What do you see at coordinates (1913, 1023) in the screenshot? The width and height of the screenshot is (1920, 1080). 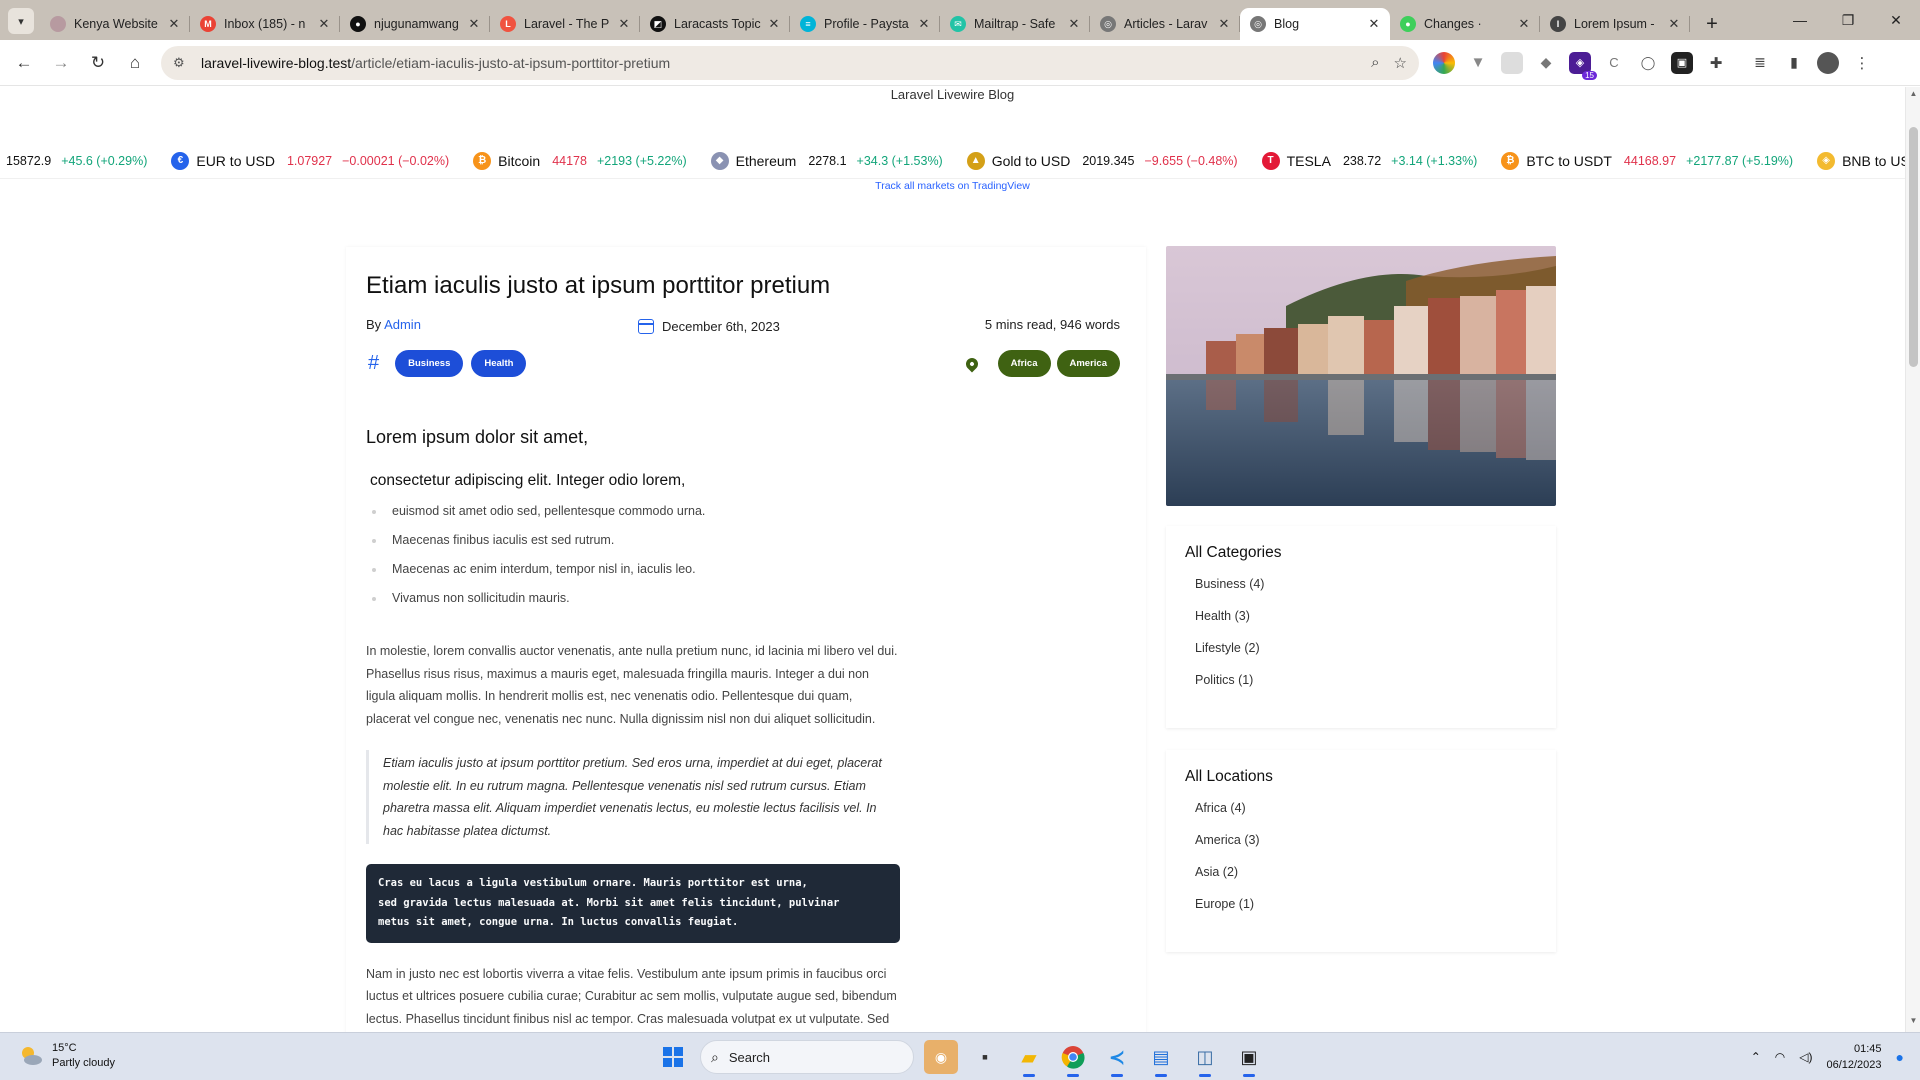 I see `scroll-down-arrow-icon: ▼` at bounding box center [1913, 1023].